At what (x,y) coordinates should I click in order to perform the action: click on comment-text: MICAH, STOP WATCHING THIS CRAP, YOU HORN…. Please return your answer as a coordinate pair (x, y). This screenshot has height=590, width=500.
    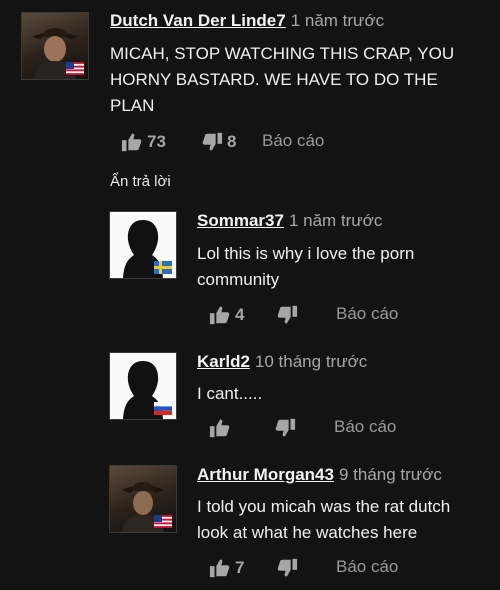
    Looking at the image, I should click on (282, 79).